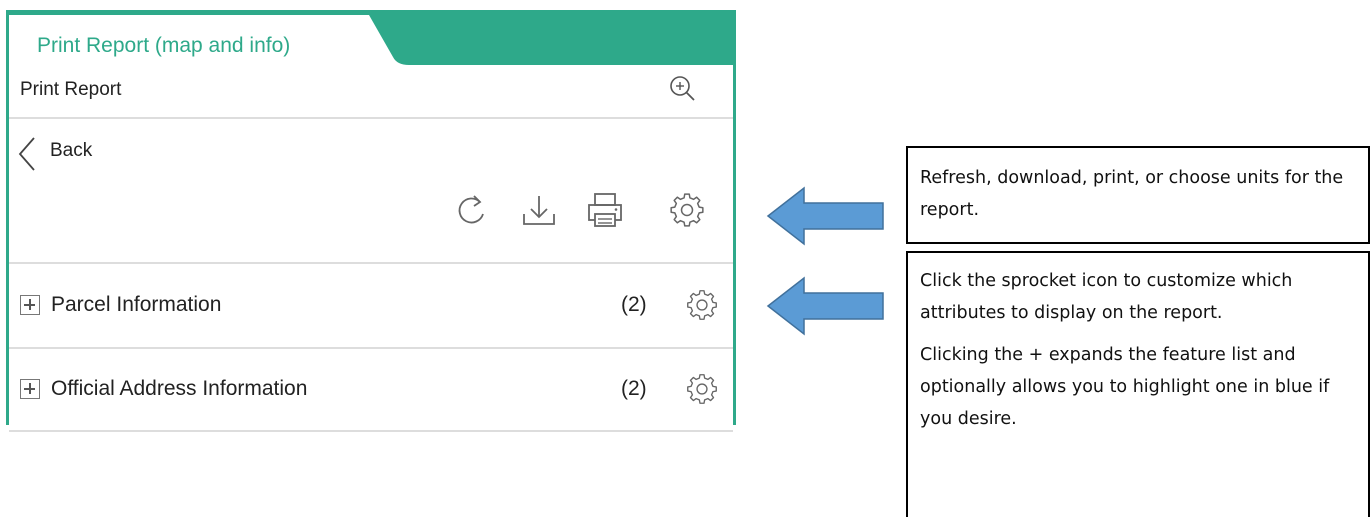 This screenshot has height=517, width=1372. Describe the element at coordinates (687, 210) in the screenshot. I see `settings-icon` at that location.